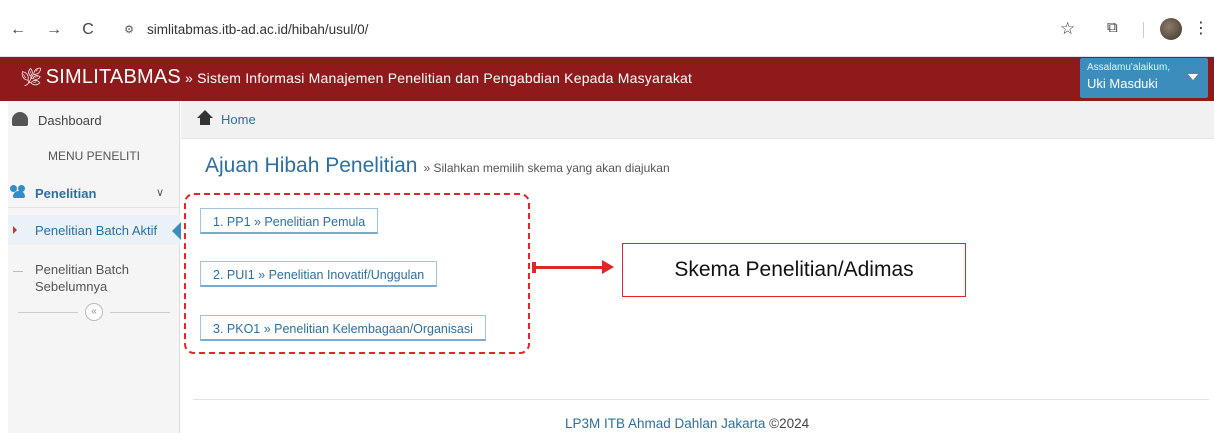 The height and width of the screenshot is (433, 1214). What do you see at coordinates (311, 165) in the screenshot?
I see `page-title-text: Ajuan Hibah Penelitian` at bounding box center [311, 165].